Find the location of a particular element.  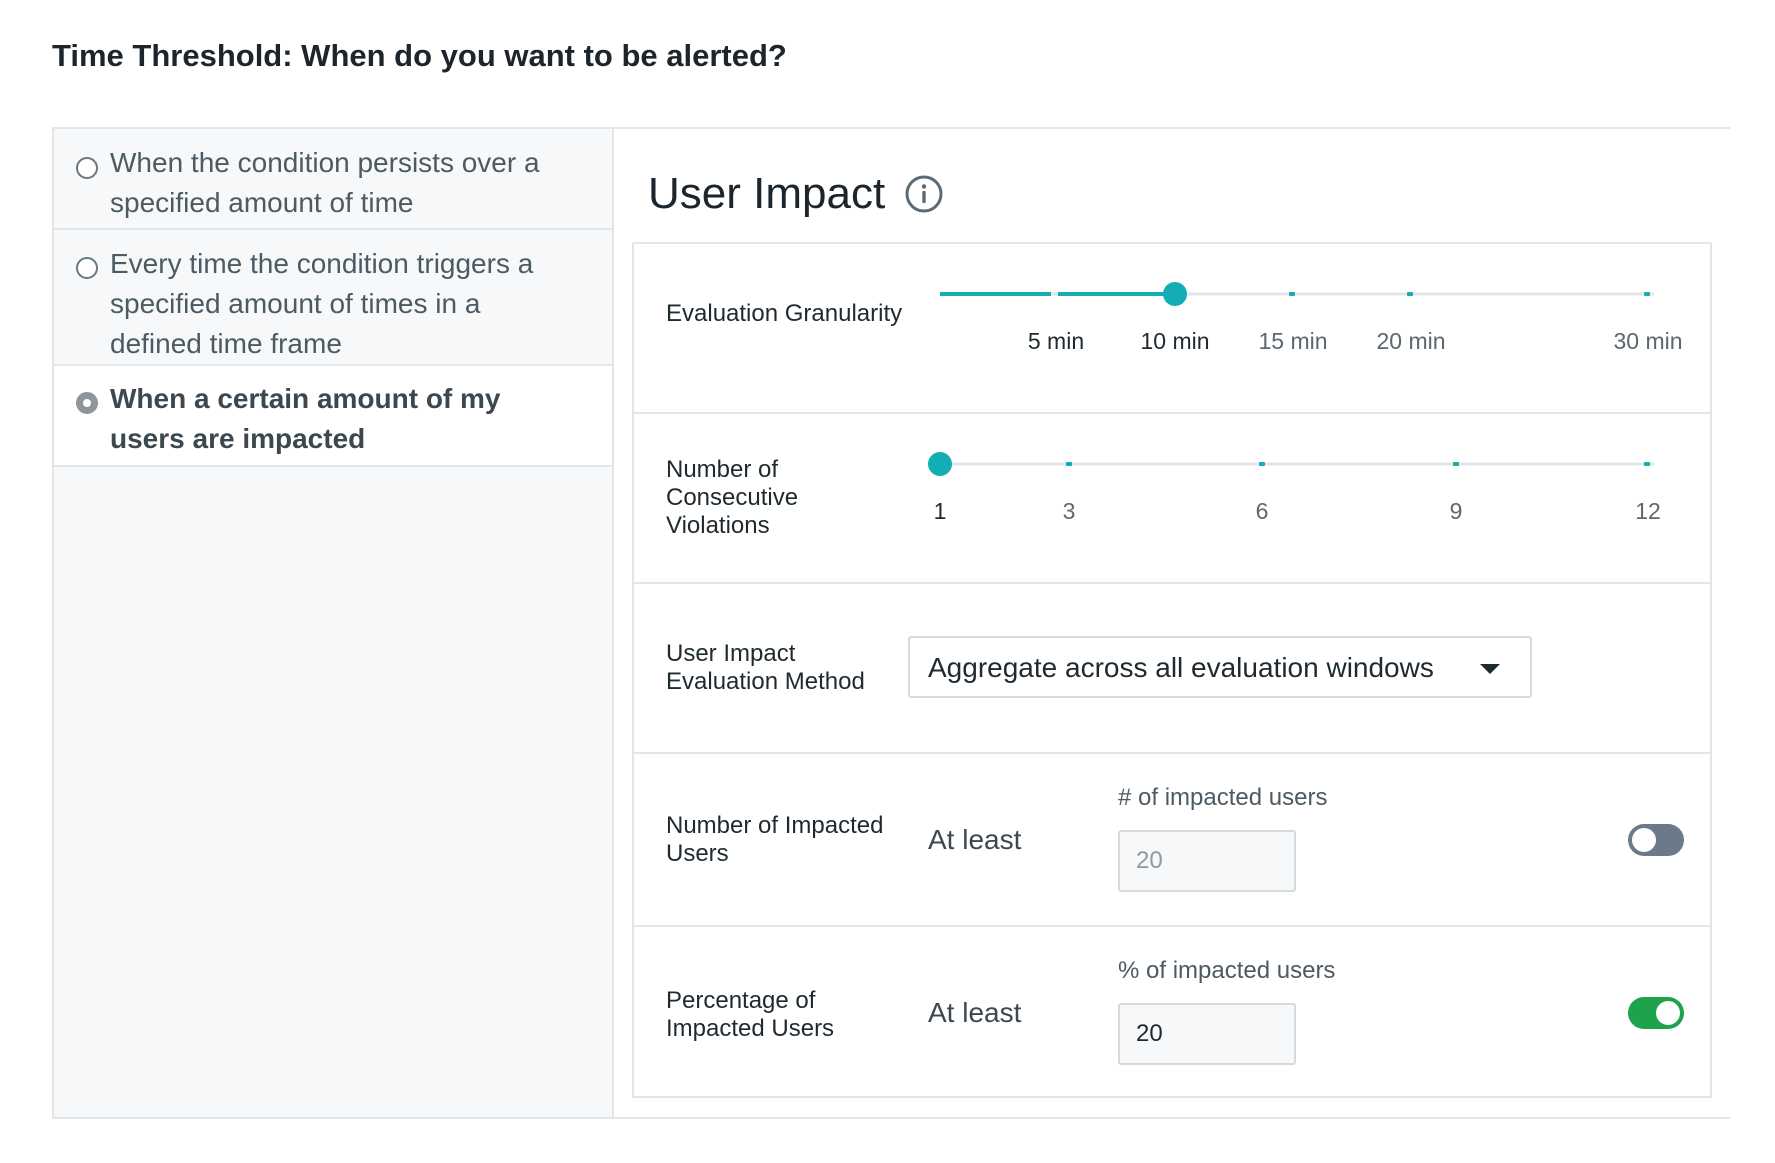

section-title: User Impact is located at coordinates (767, 193).